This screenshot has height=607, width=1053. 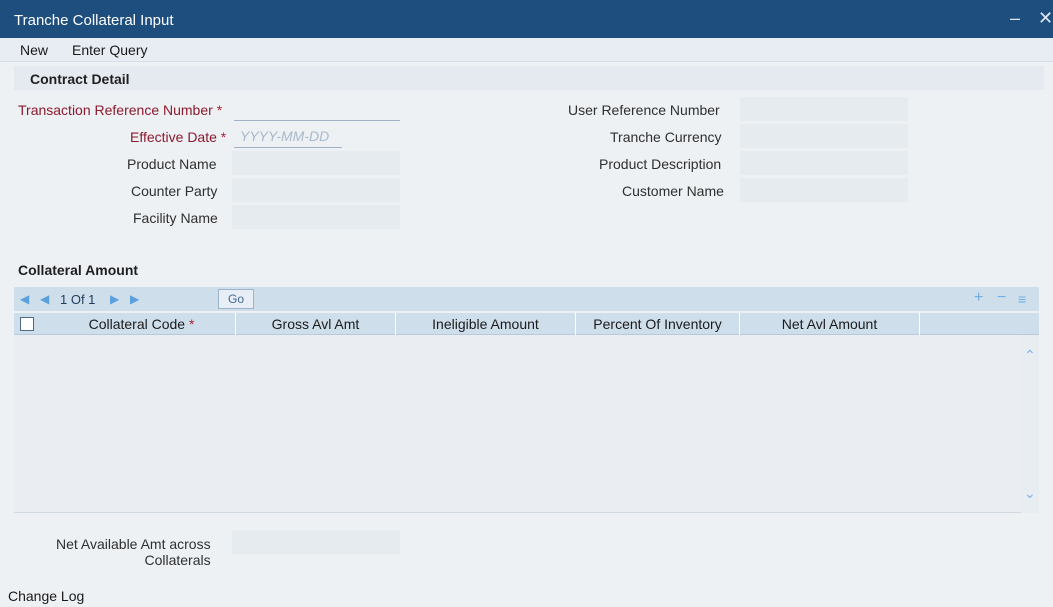 What do you see at coordinates (644, 110) in the screenshot?
I see `user-reference-label: User Reference Number` at bounding box center [644, 110].